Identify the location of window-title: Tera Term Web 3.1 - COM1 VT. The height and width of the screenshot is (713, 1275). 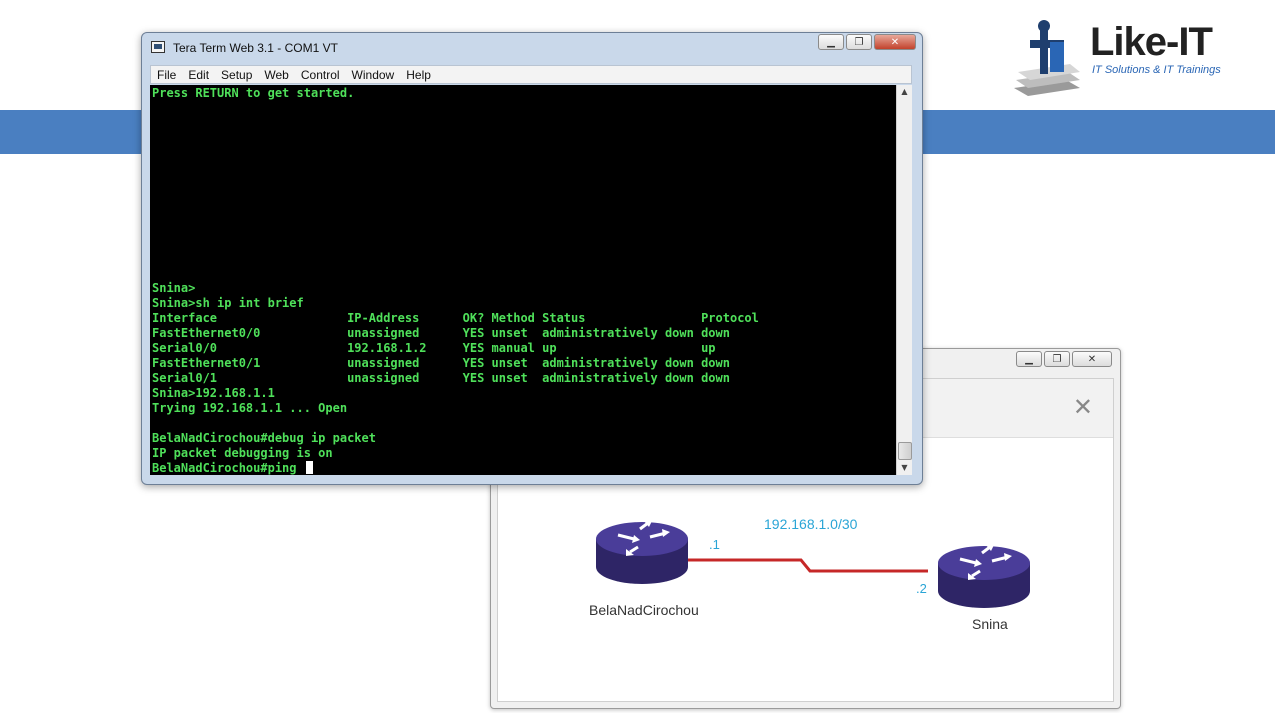
(255, 48).